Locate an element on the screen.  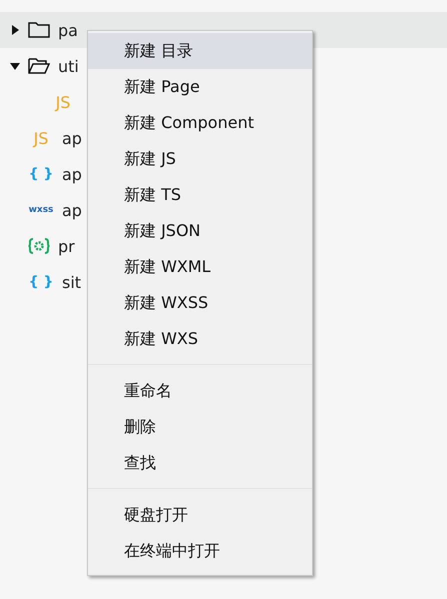
file-name: pr is located at coordinates (66, 246).